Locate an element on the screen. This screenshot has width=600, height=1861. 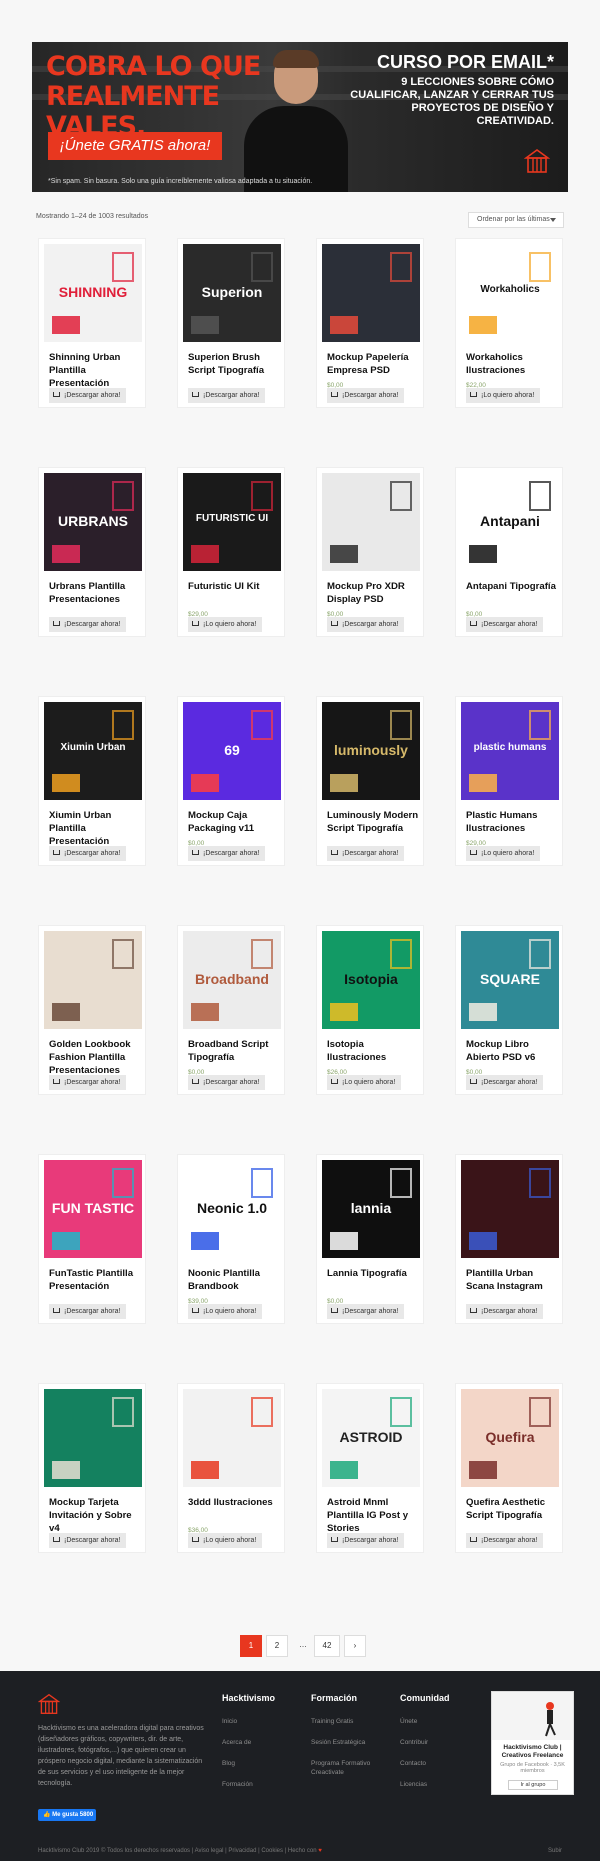
footer-link: Programa Formativo Creactivate is located at coordinates (351, 1768).